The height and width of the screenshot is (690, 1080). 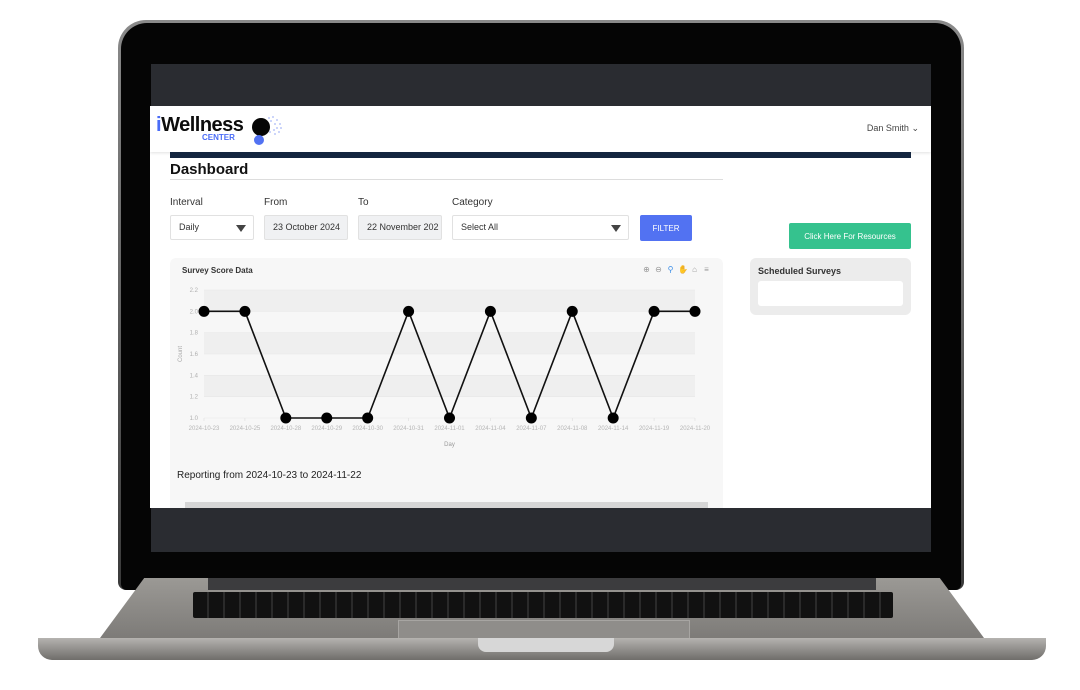 What do you see at coordinates (276, 202) in the screenshot?
I see `from-label: From` at bounding box center [276, 202].